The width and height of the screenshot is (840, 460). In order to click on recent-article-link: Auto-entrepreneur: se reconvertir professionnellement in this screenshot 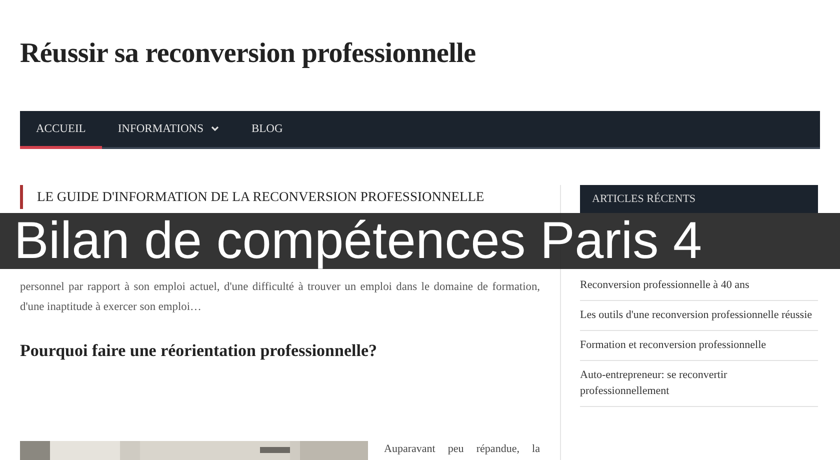, I will do `click(699, 384)`.